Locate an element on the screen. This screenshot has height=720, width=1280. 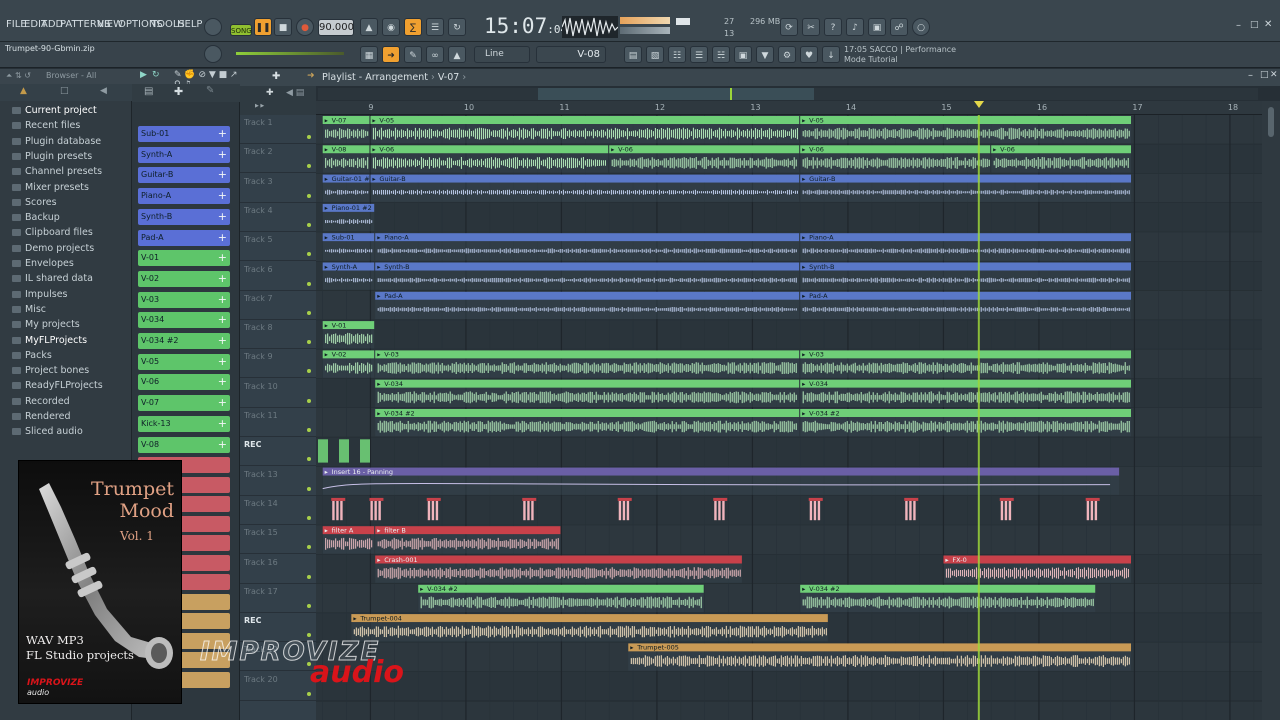
step-edit-icon: ☰ is located at coordinates (435, 27).